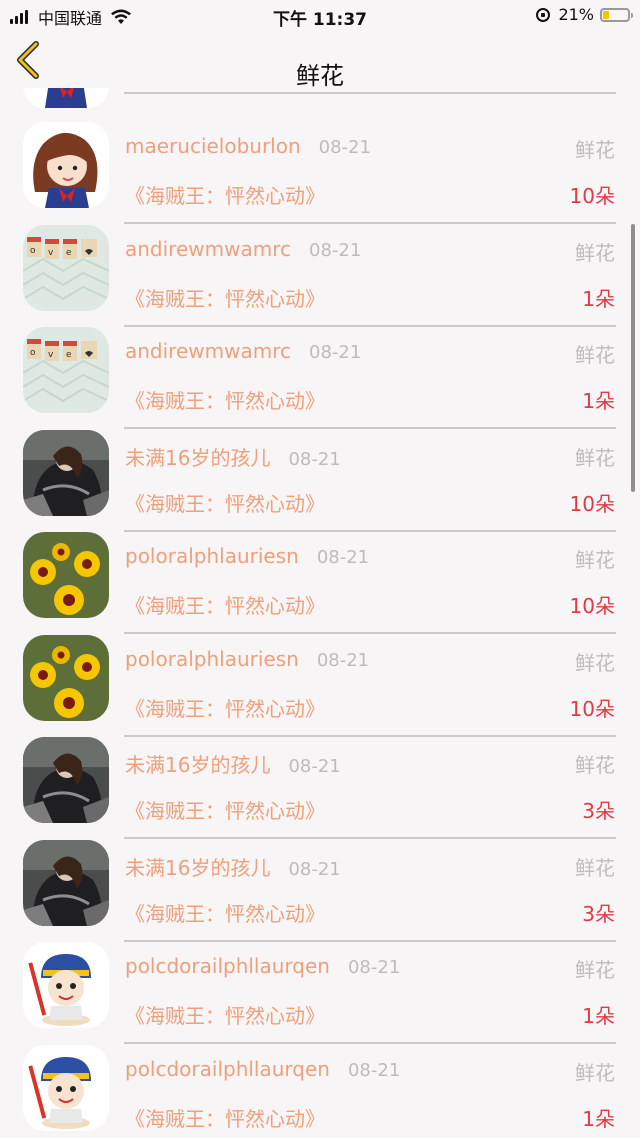 The image size is (640, 1138). Describe the element at coordinates (543, 14) in the screenshot. I see `rotation-lock-icon` at that location.